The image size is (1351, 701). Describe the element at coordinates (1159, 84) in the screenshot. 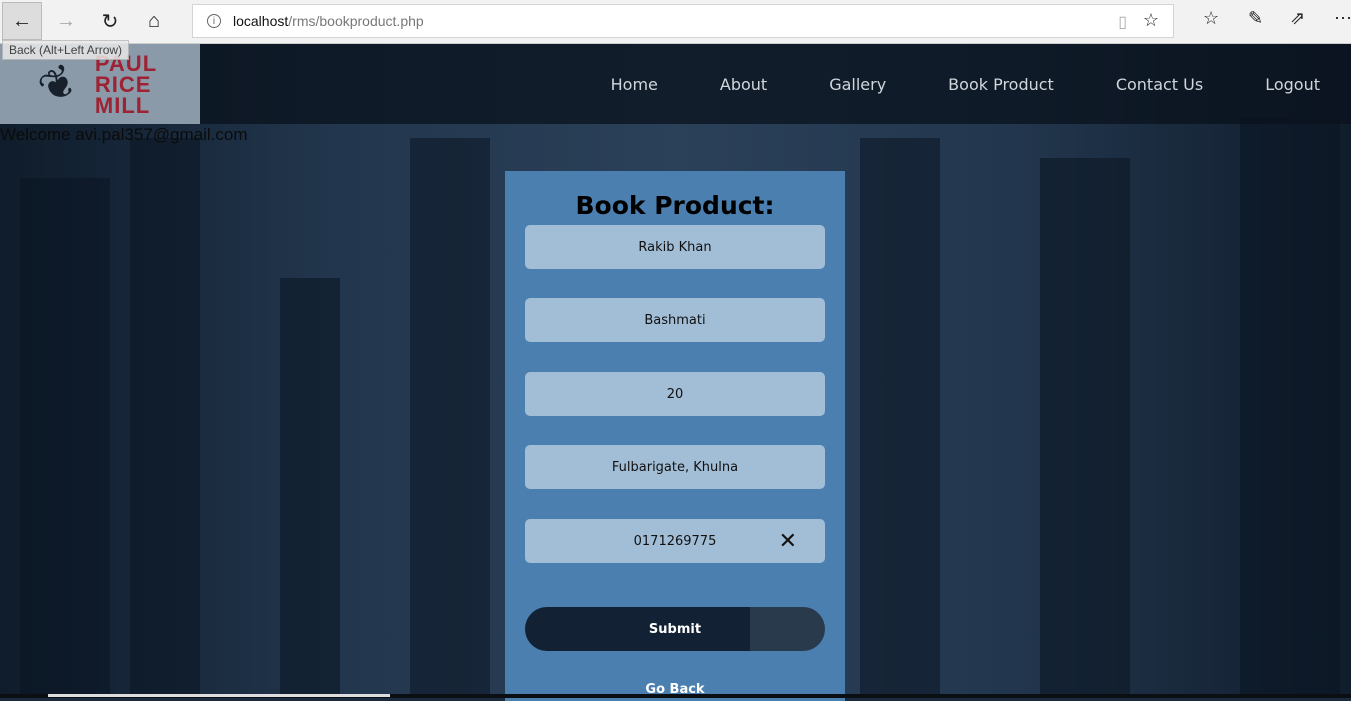

I see `nav-contact-us: Contact Us` at that location.